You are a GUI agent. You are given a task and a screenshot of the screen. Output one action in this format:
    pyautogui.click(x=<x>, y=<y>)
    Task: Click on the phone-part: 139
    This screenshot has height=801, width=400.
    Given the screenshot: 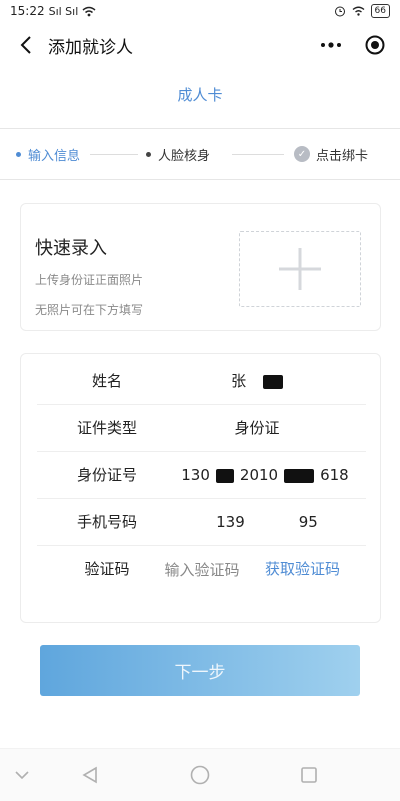 What is the action you would take?
    pyautogui.click(x=230, y=522)
    